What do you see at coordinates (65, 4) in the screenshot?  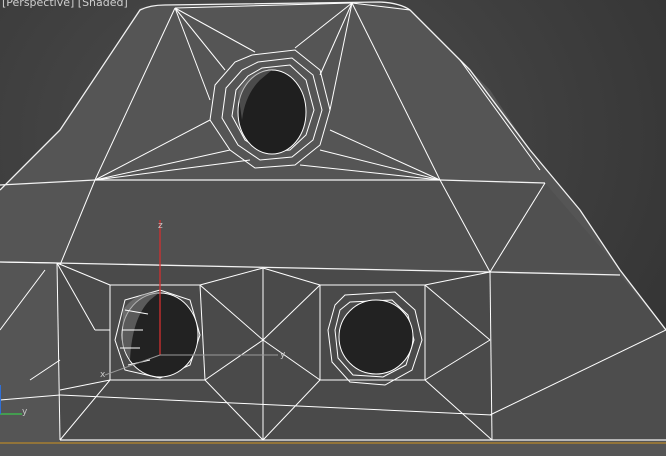 I see `viewport-label: [Perspective] [Shaded]` at bounding box center [65, 4].